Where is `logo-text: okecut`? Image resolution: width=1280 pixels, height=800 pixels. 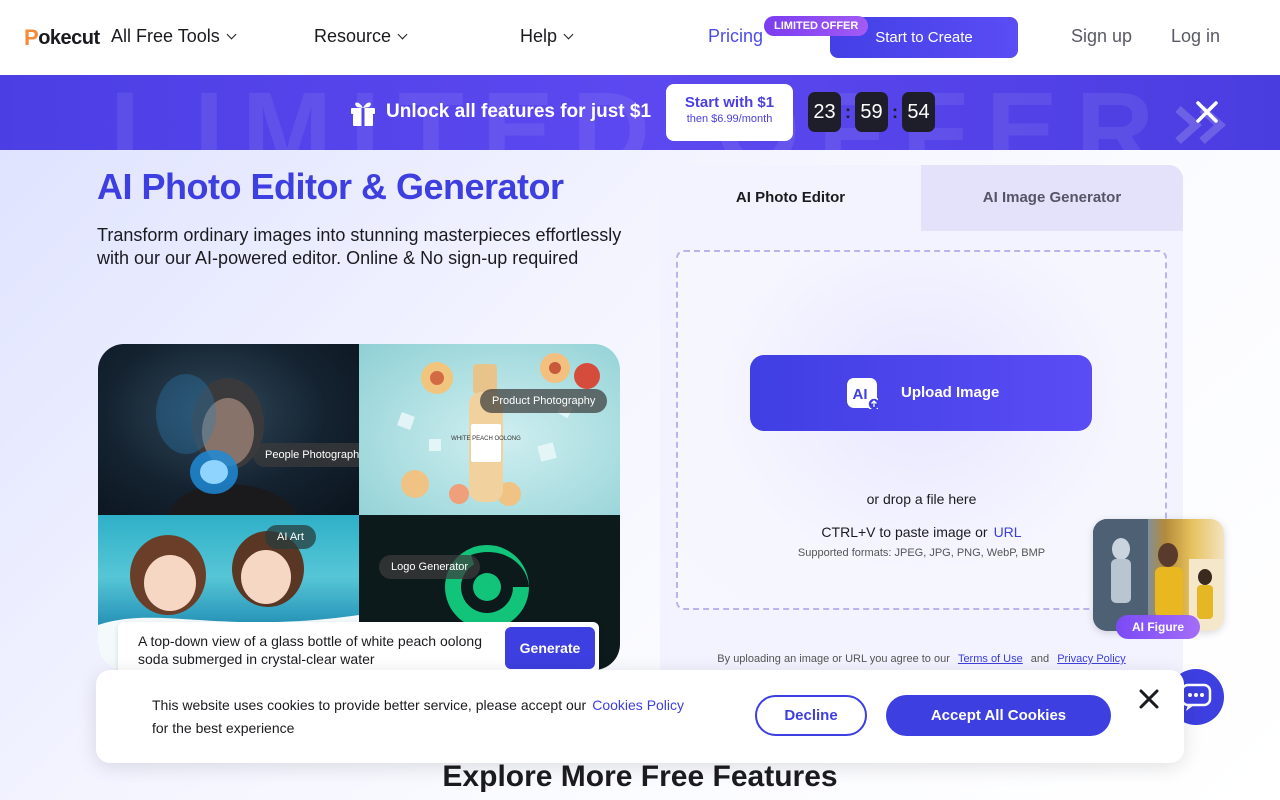 logo-text: okecut is located at coordinates (69, 37).